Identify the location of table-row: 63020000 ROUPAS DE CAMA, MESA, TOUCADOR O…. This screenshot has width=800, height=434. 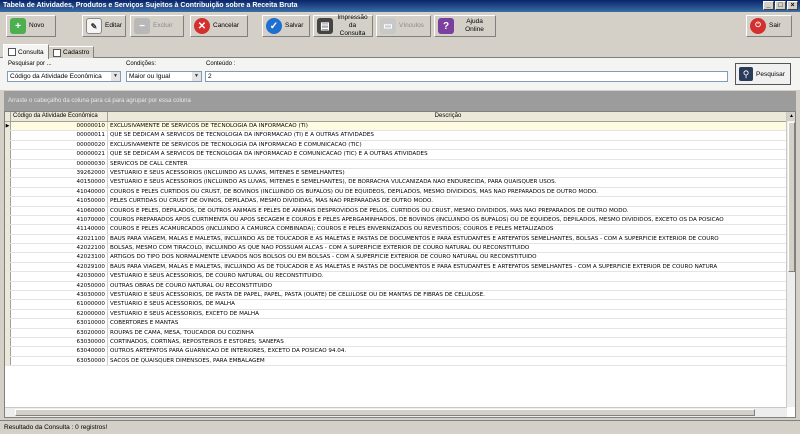
(396, 333).